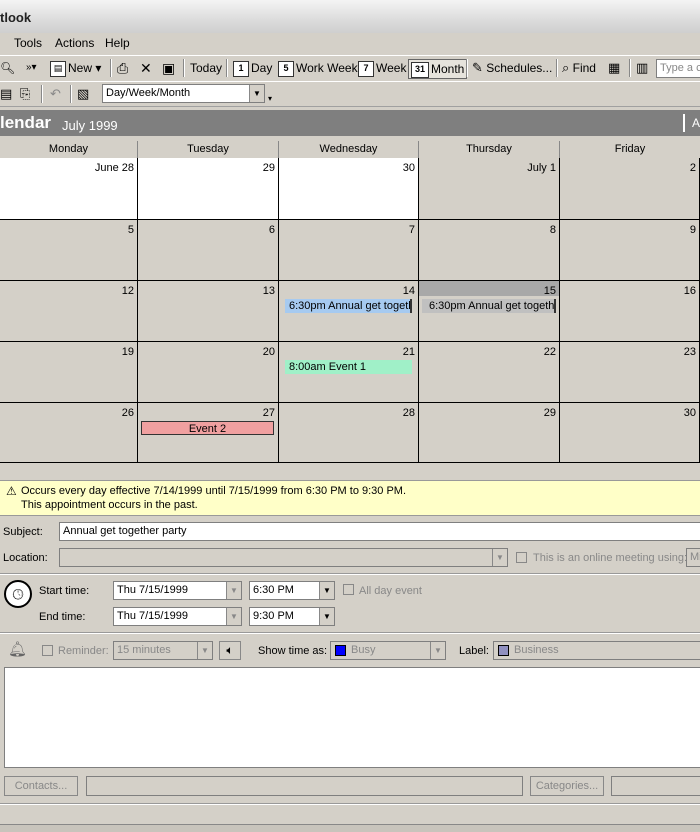  Describe the element at coordinates (75, 68) in the screenshot. I see `new-button: ▤ New ▾` at that location.